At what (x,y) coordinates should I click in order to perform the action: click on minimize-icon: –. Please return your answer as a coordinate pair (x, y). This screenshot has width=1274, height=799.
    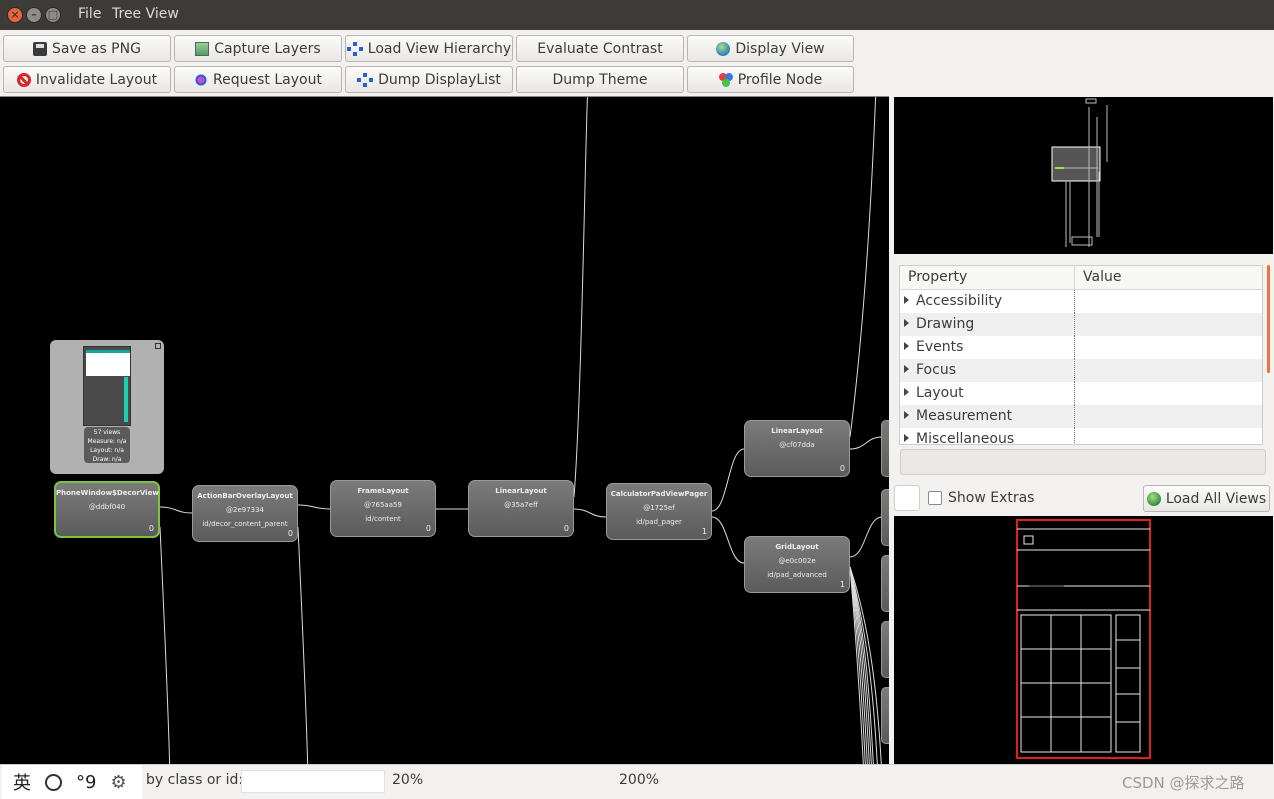
    Looking at the image, I should click on (34, 14).